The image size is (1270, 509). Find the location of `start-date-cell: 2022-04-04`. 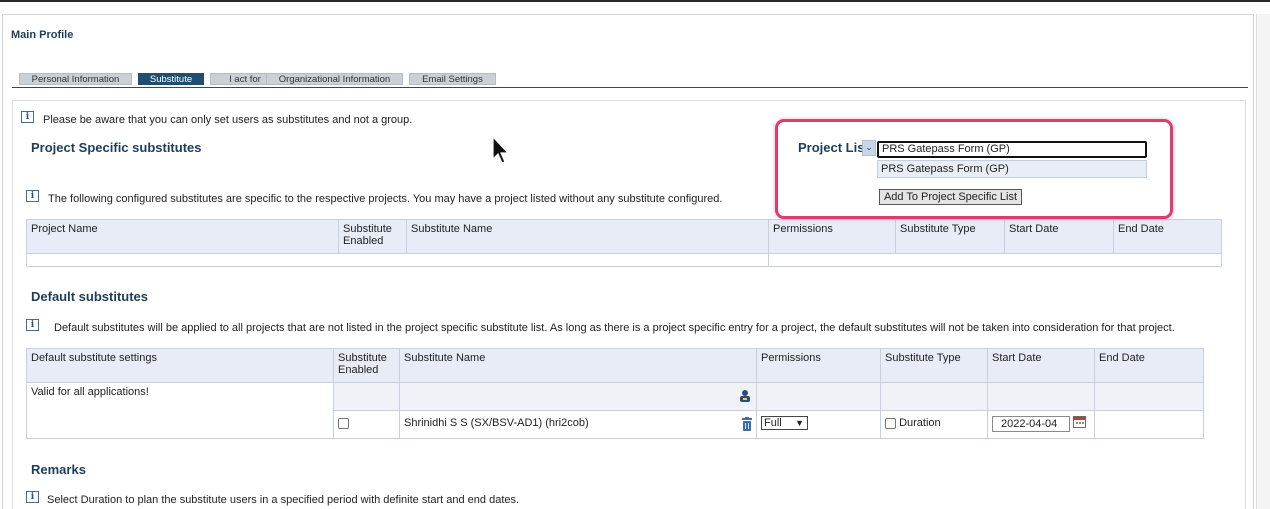

start-date-cell: 2022-04-04 is located at coordinates (1041, 424).